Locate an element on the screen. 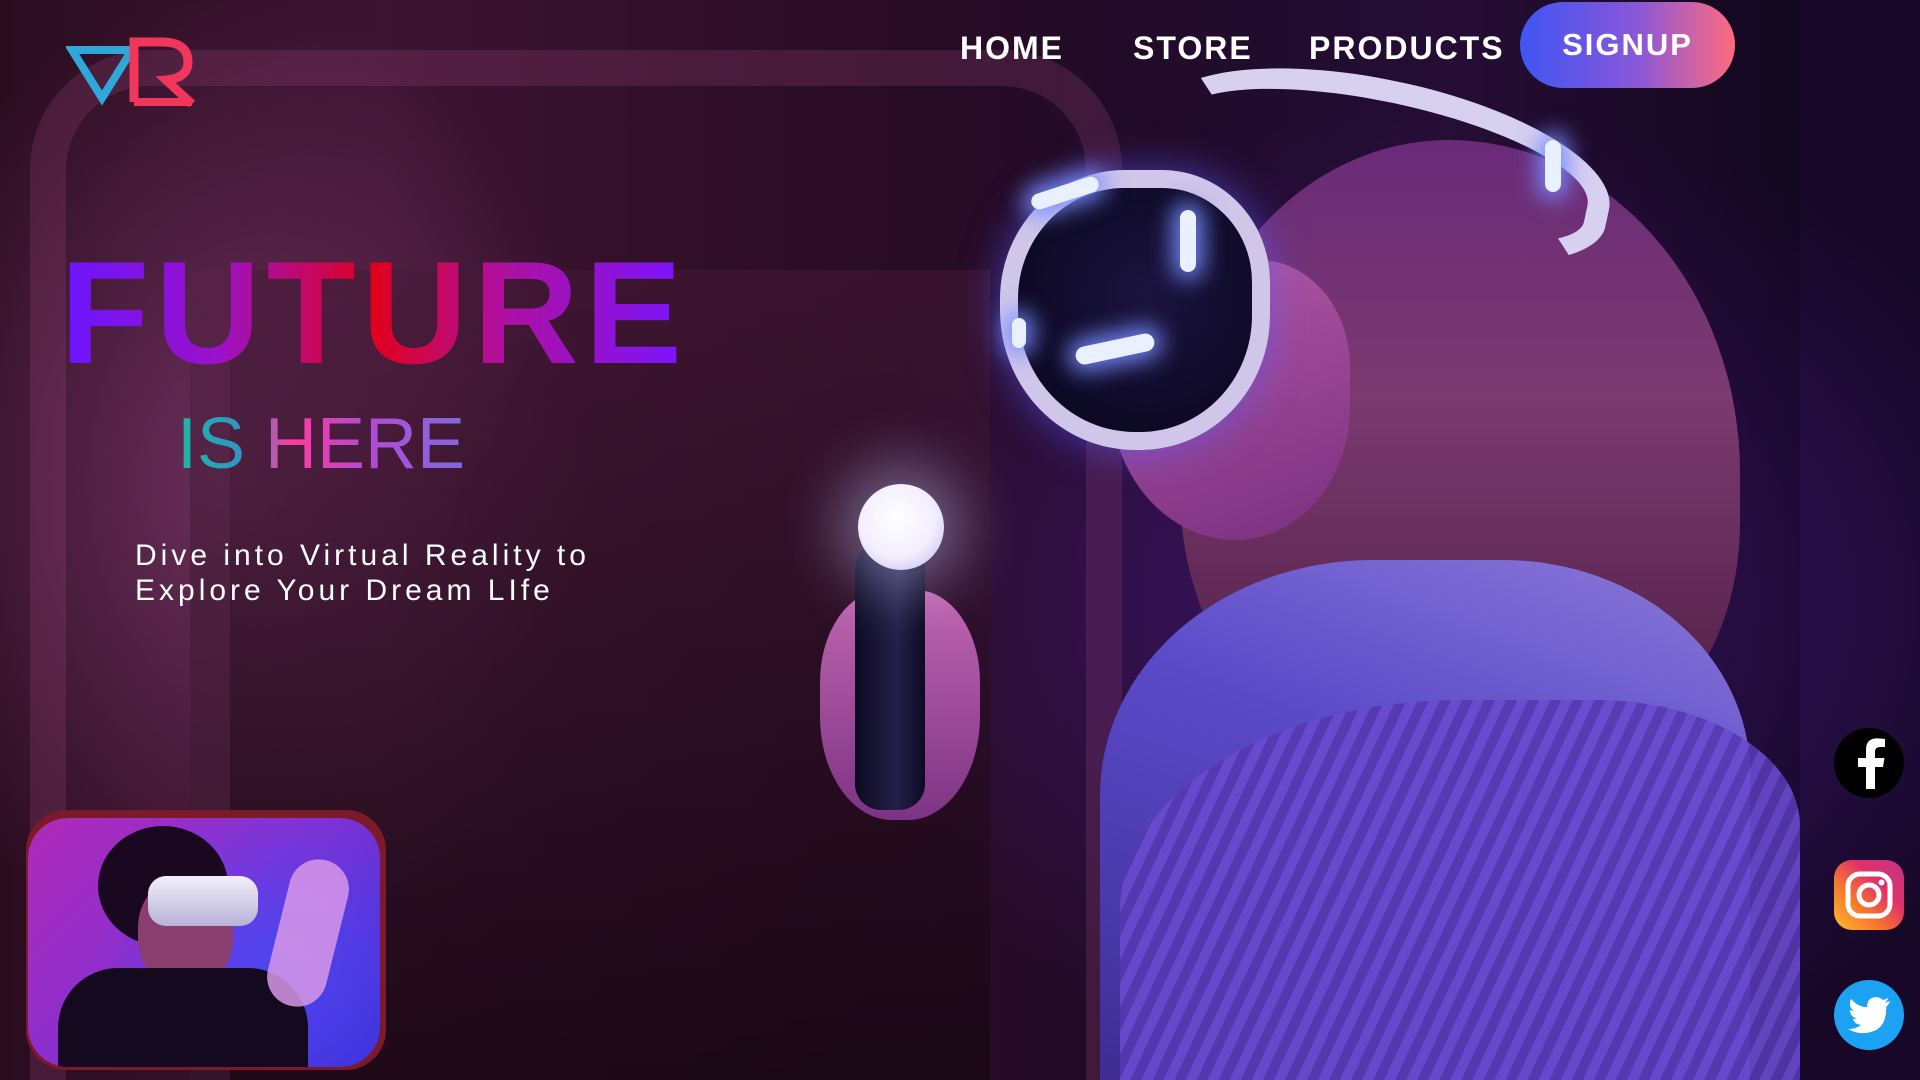 The image size is (1920, 1080). controller-light-orb is located at coordinates (901, 527).